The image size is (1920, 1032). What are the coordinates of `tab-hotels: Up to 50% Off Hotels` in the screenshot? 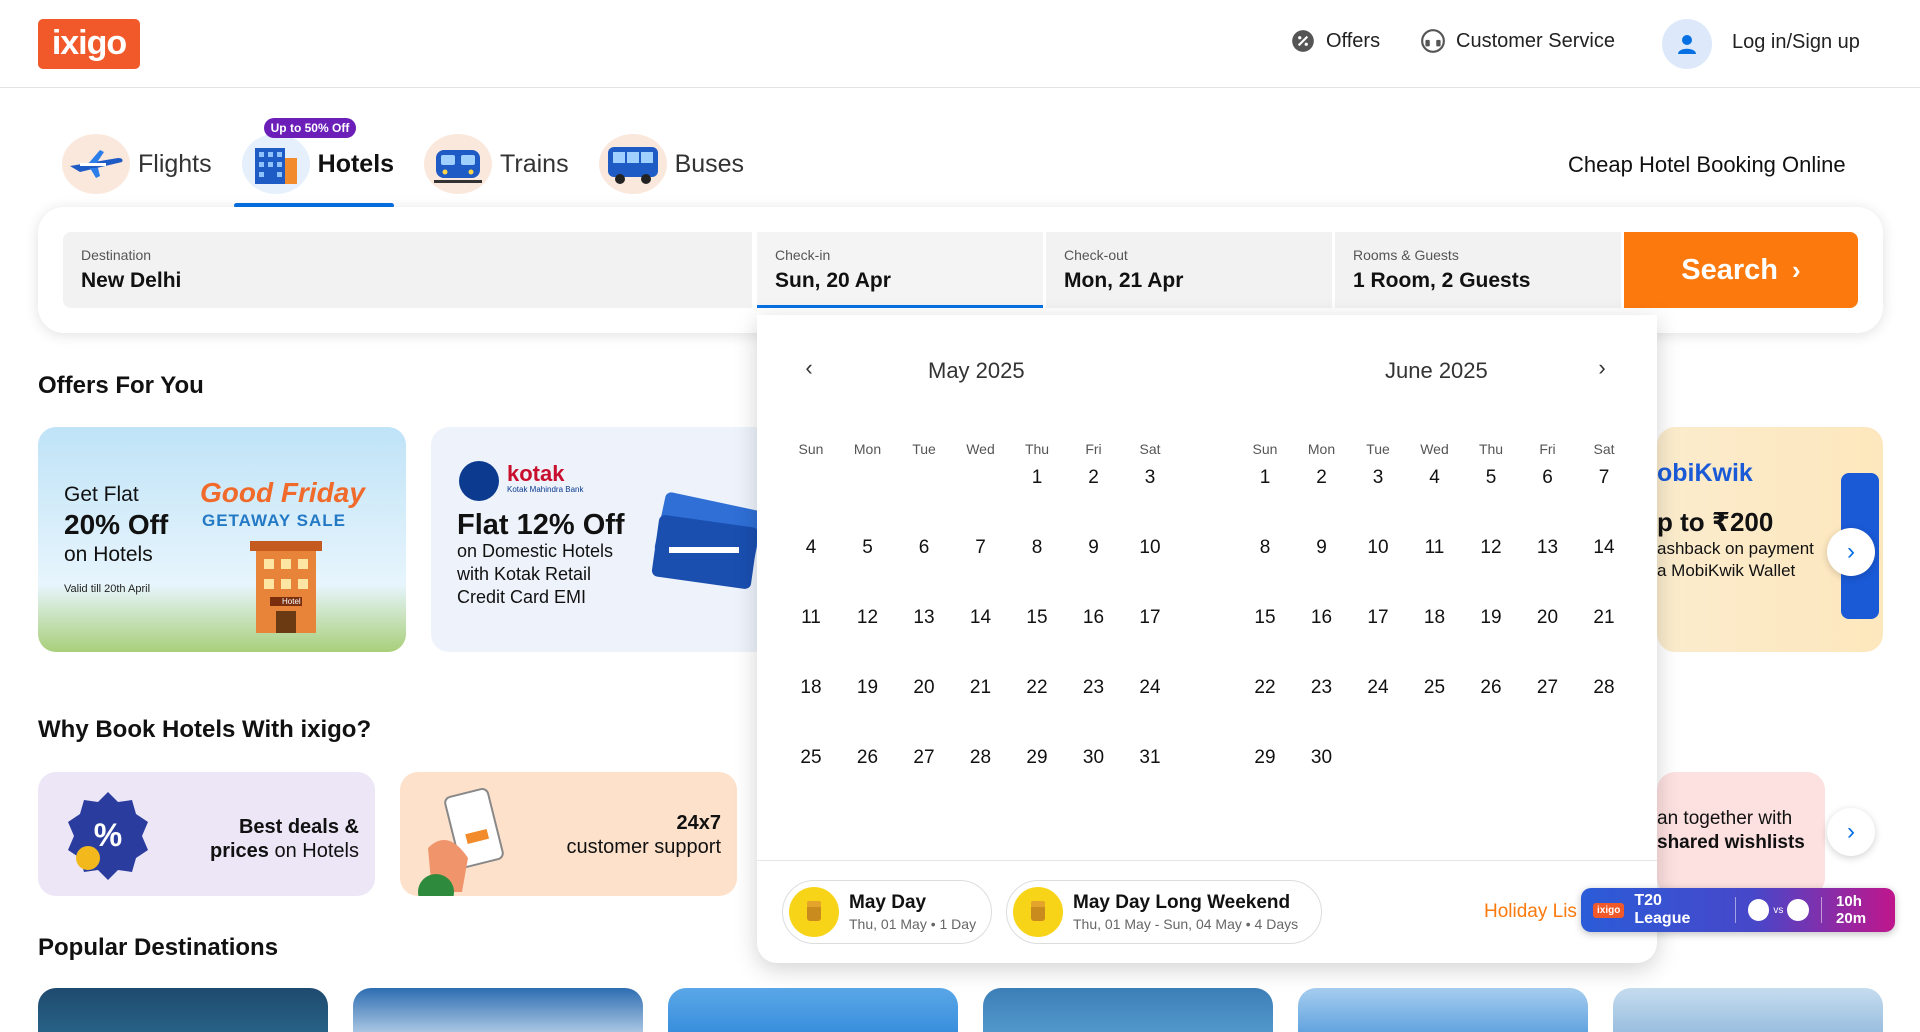 It's located at (314, 163).